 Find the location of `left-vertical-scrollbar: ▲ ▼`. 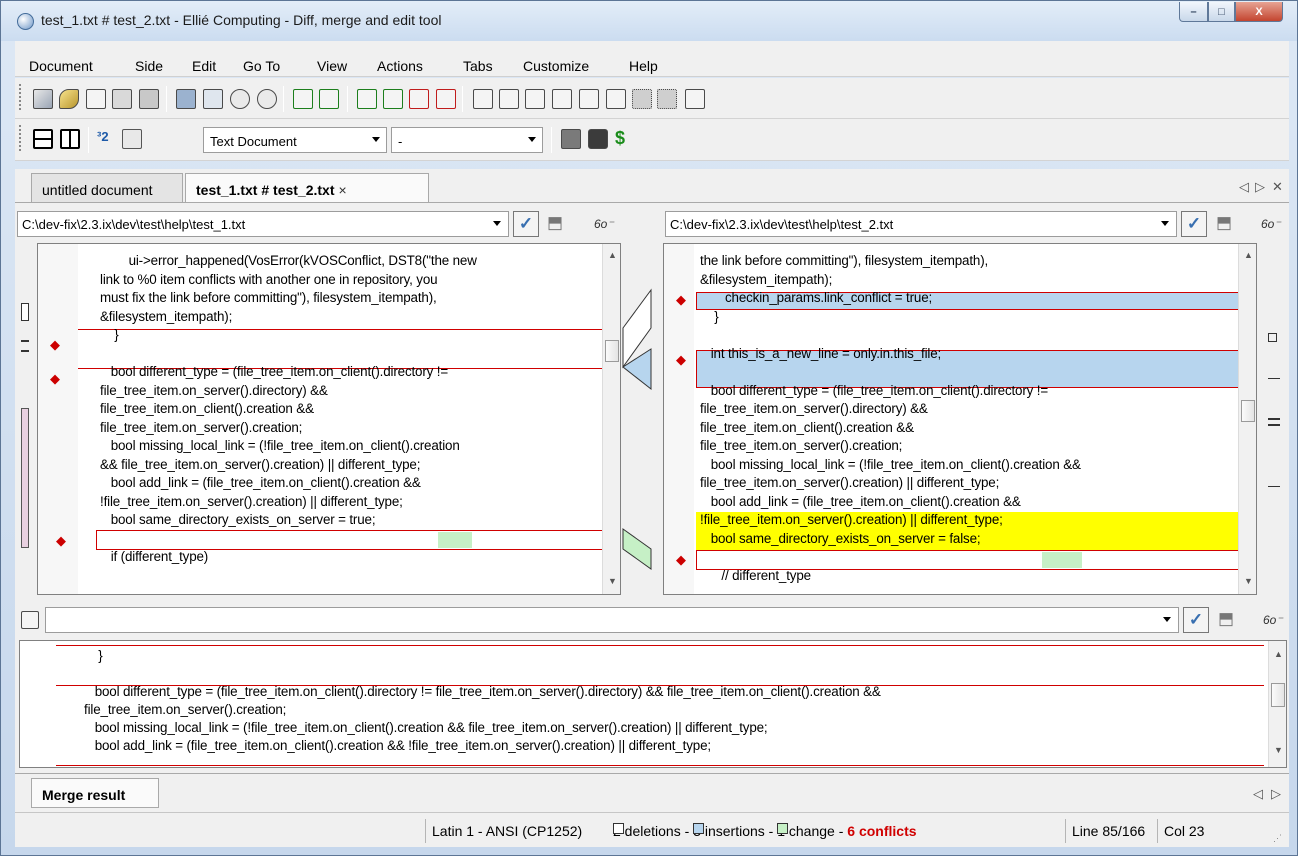

left-vertical-scrollbar: ▲ ▼ is located at coordinates (611, 419).